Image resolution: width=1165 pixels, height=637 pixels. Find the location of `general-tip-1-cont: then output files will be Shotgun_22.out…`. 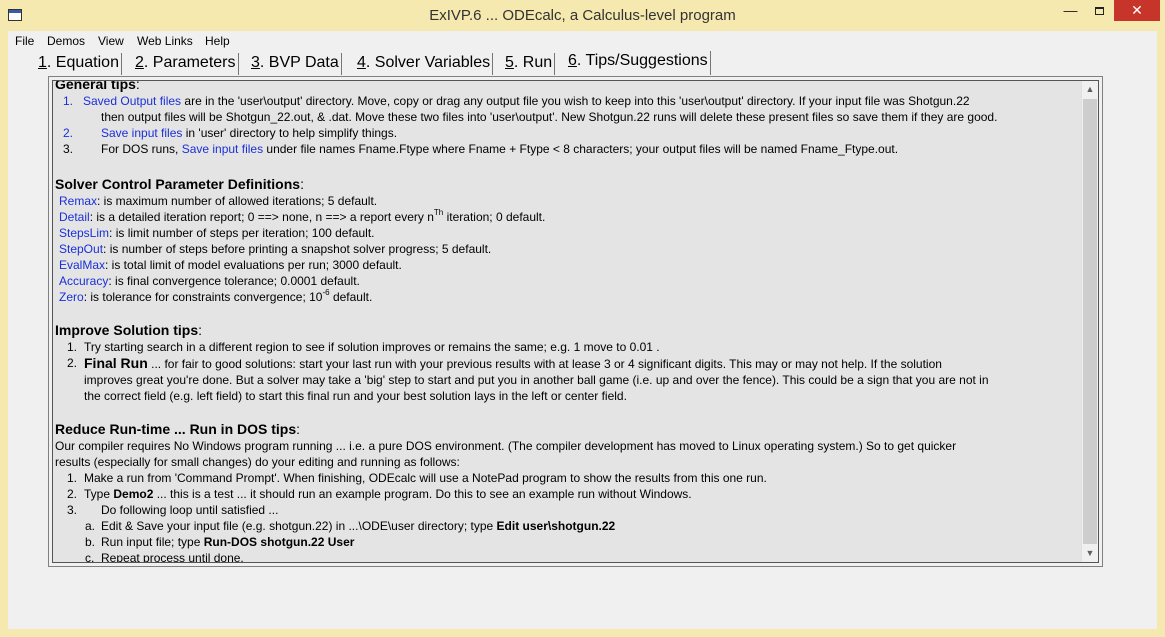

general-tip-1-cont: then output files will be Shotgun_22.out… is located at coordinates (549, 117).